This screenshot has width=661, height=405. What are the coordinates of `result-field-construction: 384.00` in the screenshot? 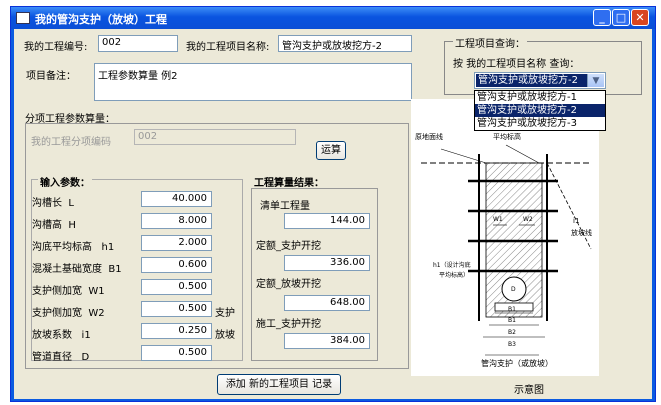 It's located at (327, 341).